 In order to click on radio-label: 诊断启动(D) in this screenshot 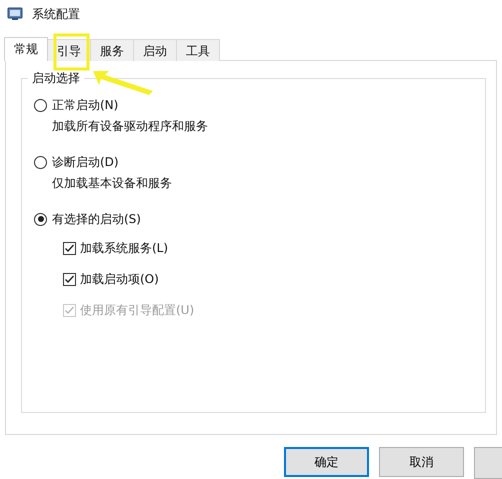, I will do `click(85, 162)`.